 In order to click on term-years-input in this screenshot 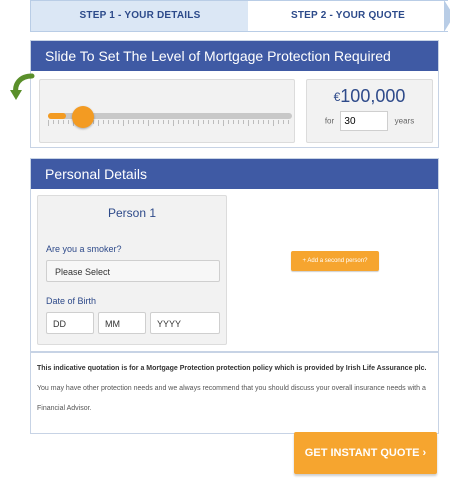, I will do `click(364, 121)`.